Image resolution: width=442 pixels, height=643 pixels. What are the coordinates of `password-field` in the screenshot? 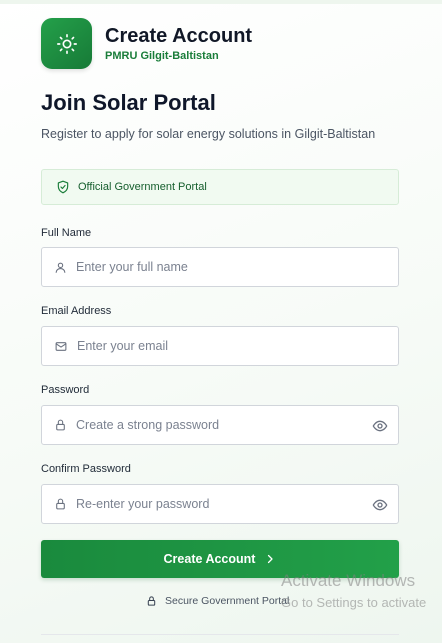 It's located at (220, 425).